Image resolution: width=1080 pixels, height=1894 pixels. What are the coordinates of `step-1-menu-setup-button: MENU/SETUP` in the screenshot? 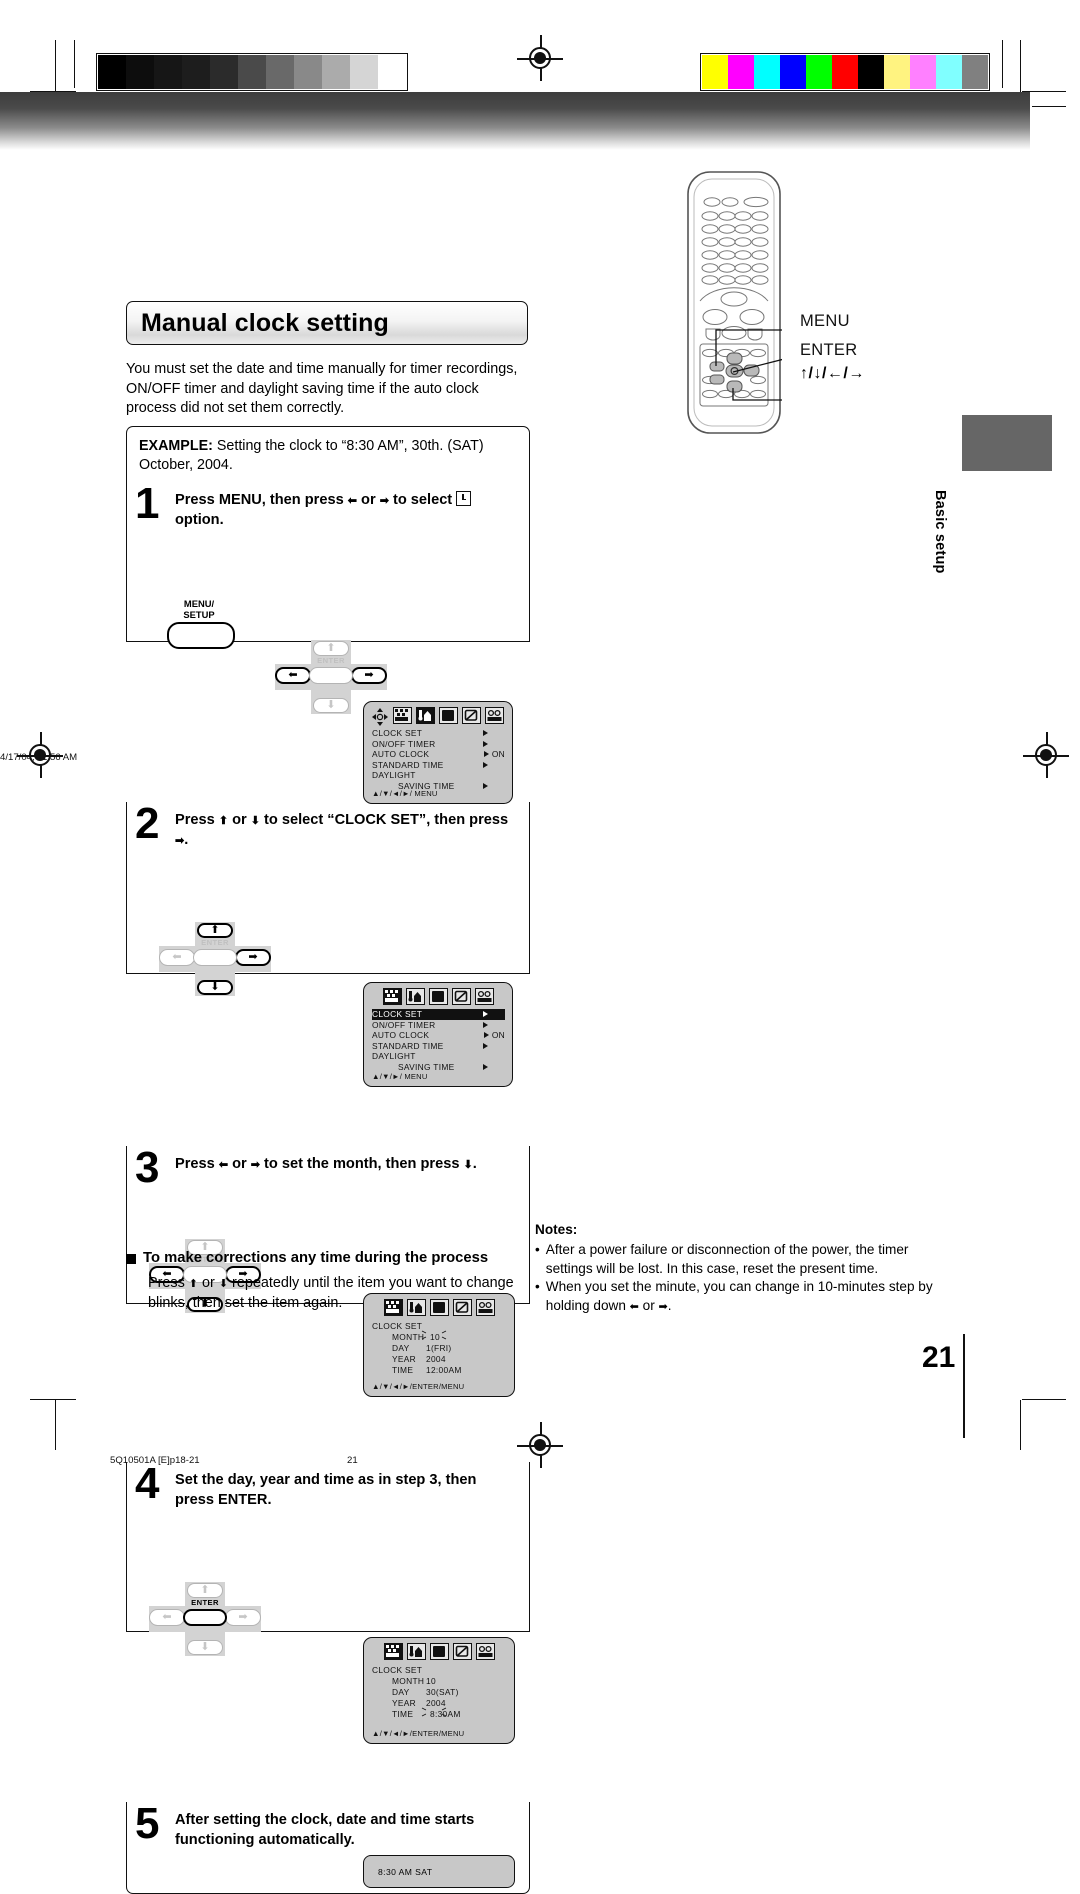 It's located at (199, 623).